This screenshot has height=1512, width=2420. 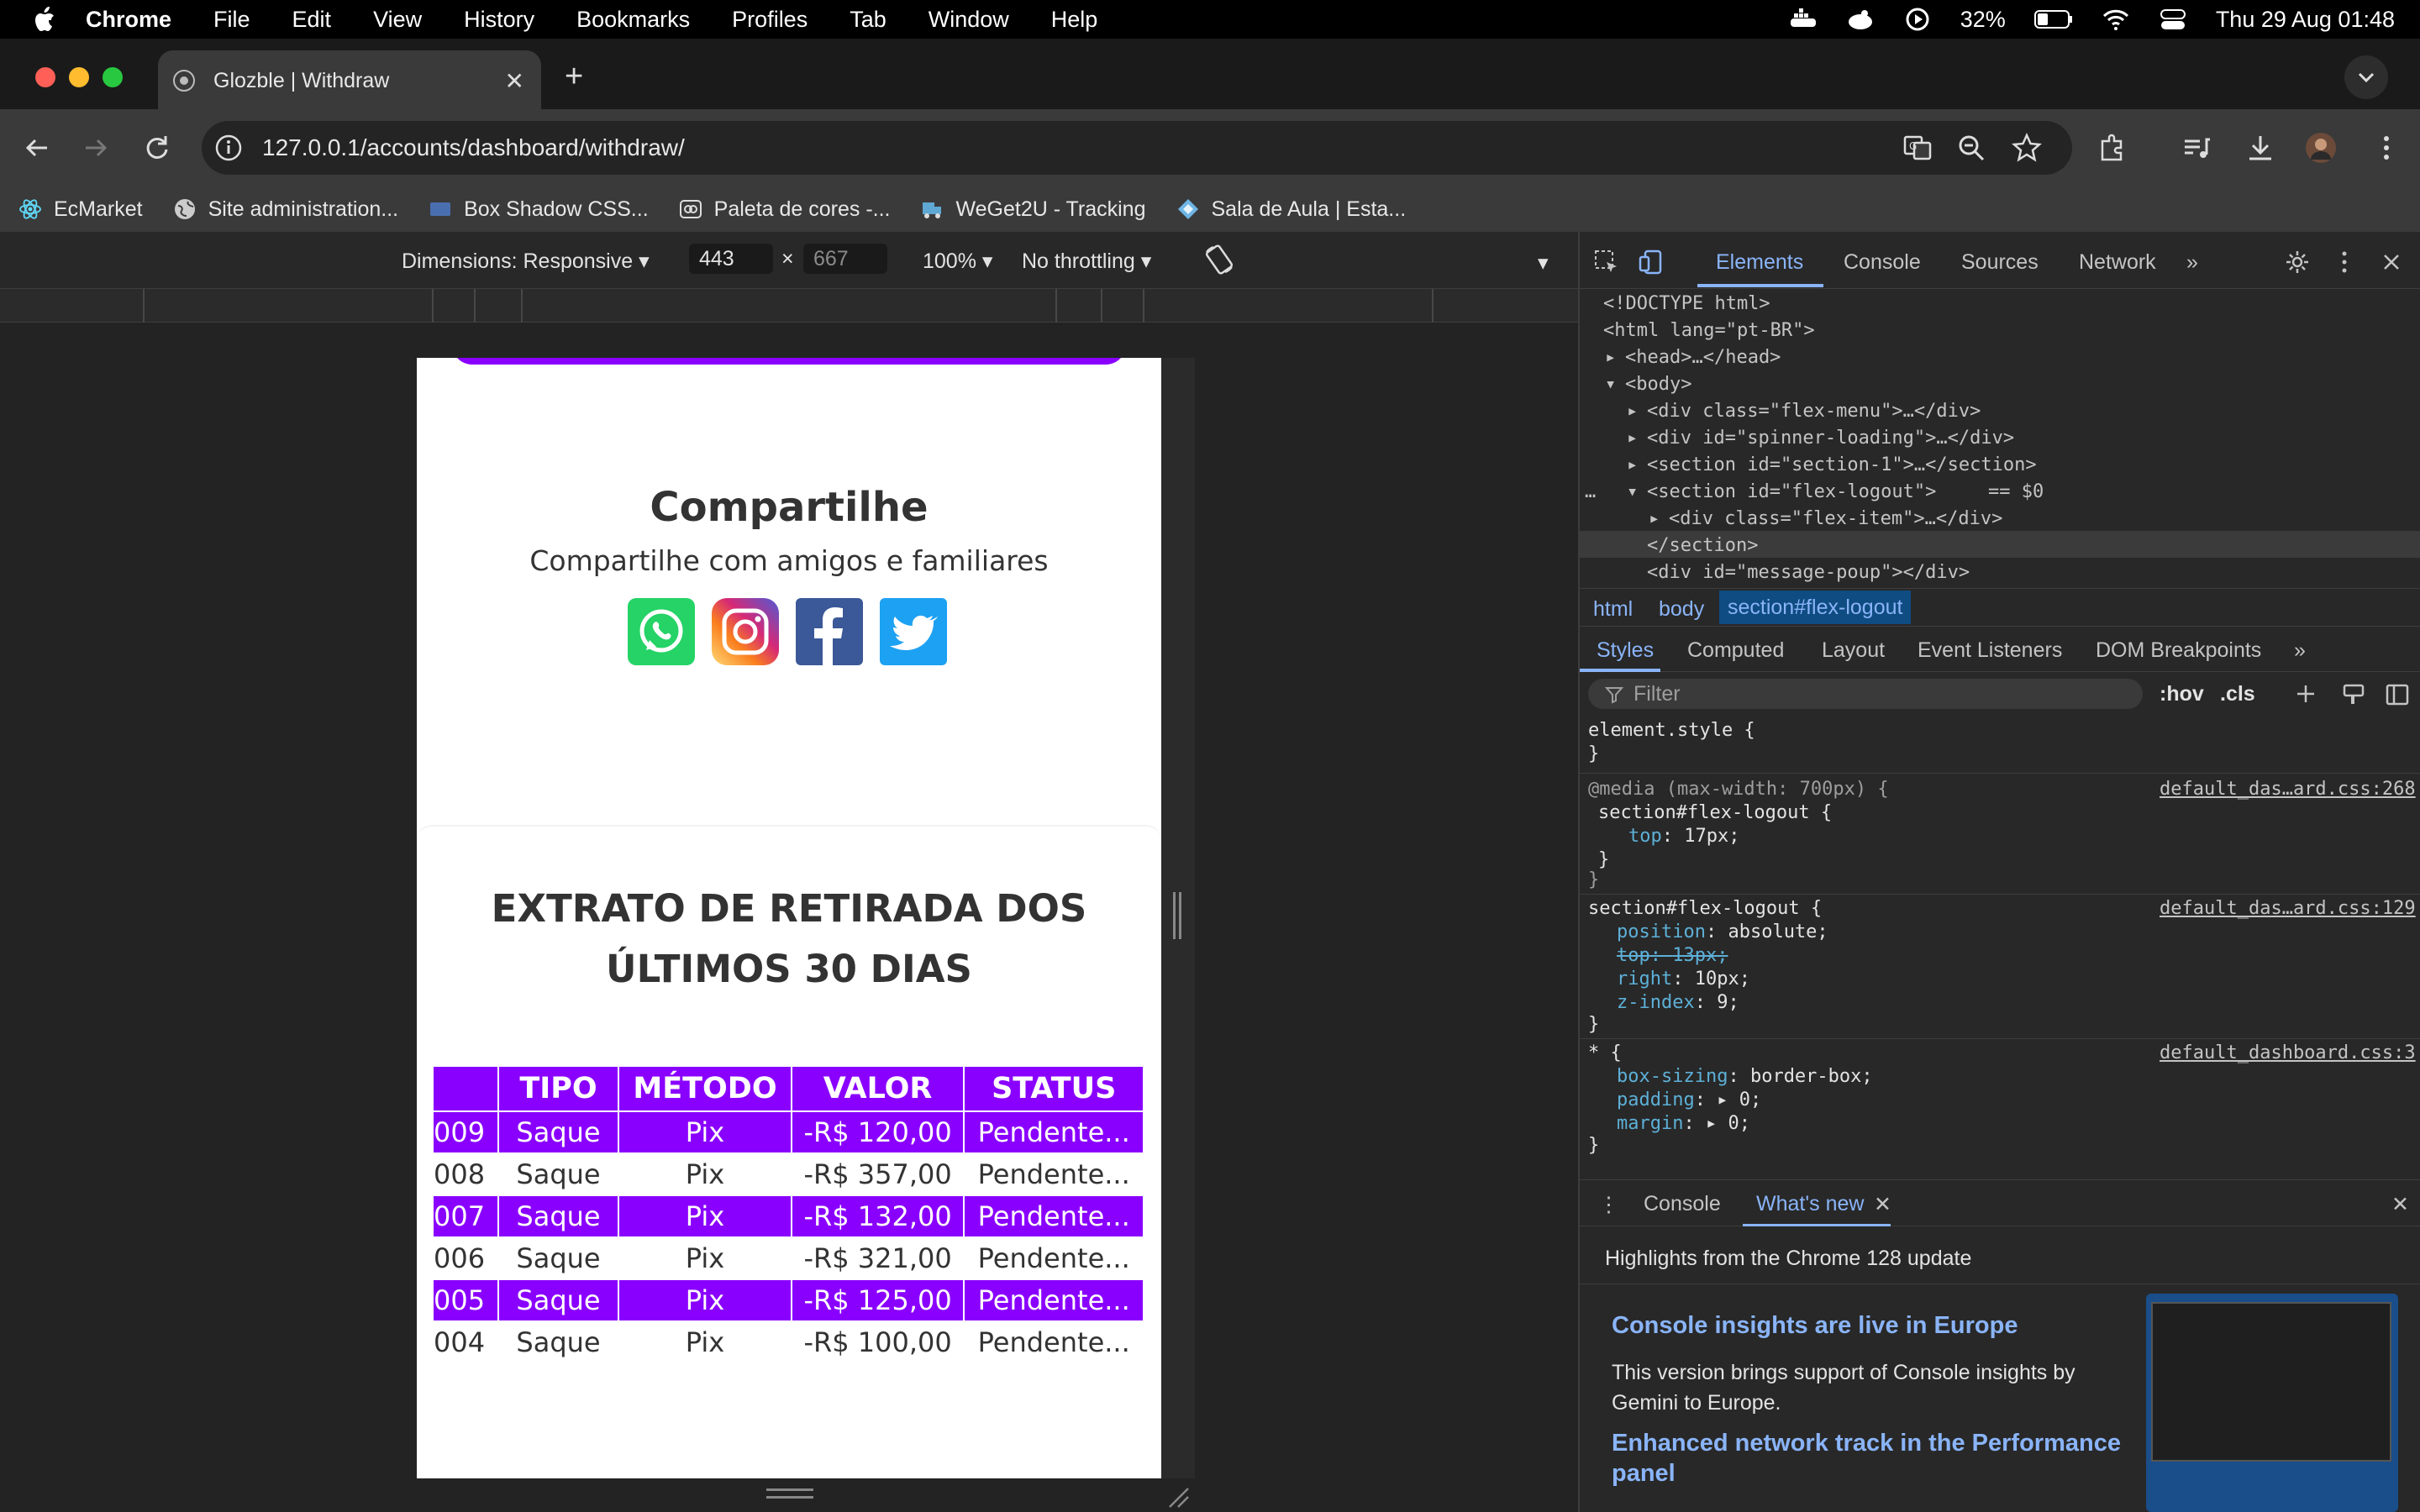 I want to click on media-query: @media (max-width: 700px) {, so click(x=1739, y=789).